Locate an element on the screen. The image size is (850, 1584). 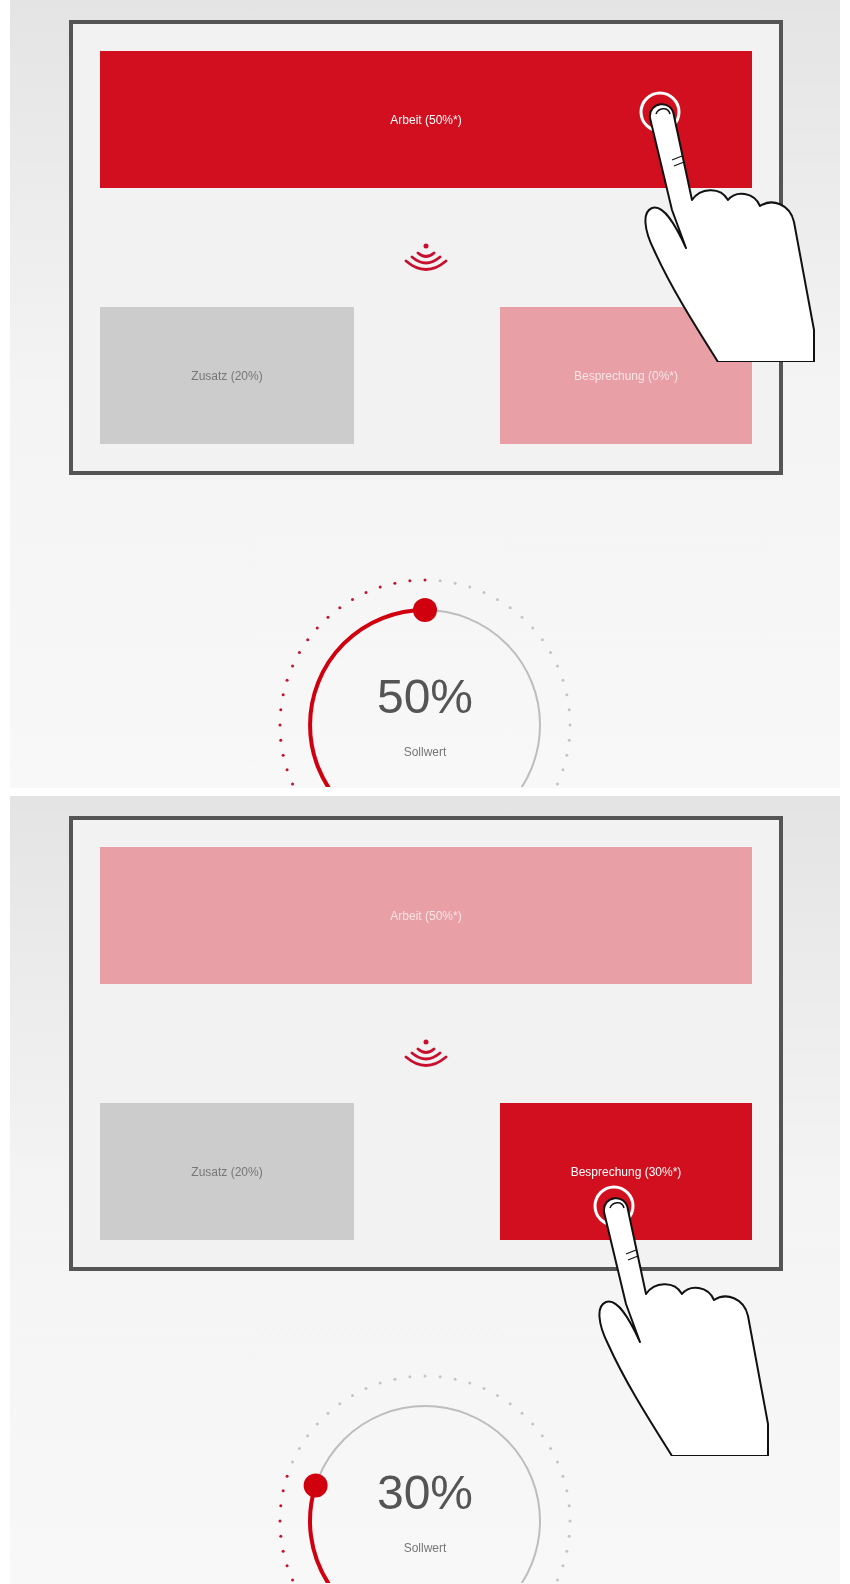
dial-value: 30% is located at coordinates (425, 1493).